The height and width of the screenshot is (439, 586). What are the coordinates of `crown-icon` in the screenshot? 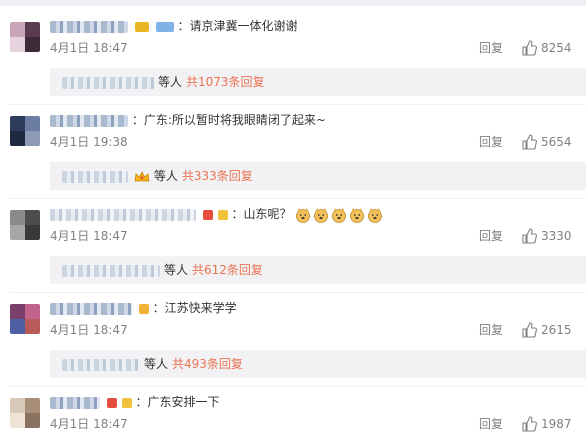 It's located at (142, 175).